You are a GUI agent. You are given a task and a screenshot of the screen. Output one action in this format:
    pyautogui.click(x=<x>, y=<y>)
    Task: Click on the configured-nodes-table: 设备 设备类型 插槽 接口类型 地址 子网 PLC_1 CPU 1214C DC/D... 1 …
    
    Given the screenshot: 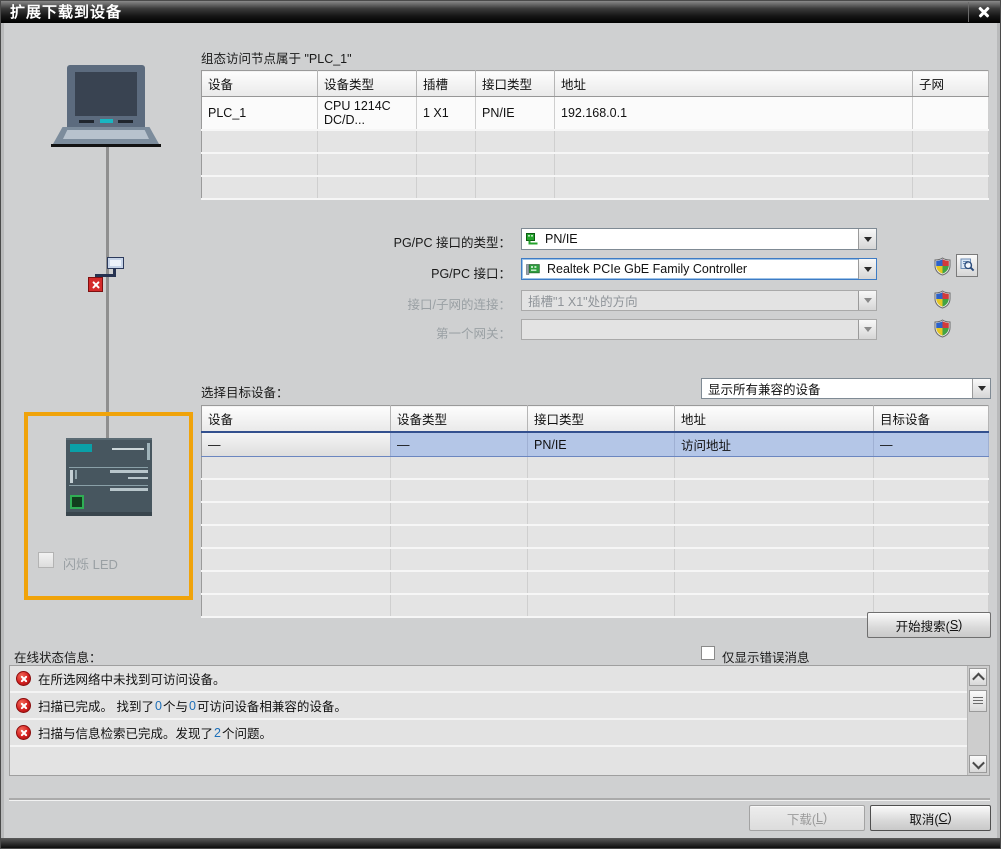 What is the action you would take?
    pyautogui.click(x=595, y=135)
    